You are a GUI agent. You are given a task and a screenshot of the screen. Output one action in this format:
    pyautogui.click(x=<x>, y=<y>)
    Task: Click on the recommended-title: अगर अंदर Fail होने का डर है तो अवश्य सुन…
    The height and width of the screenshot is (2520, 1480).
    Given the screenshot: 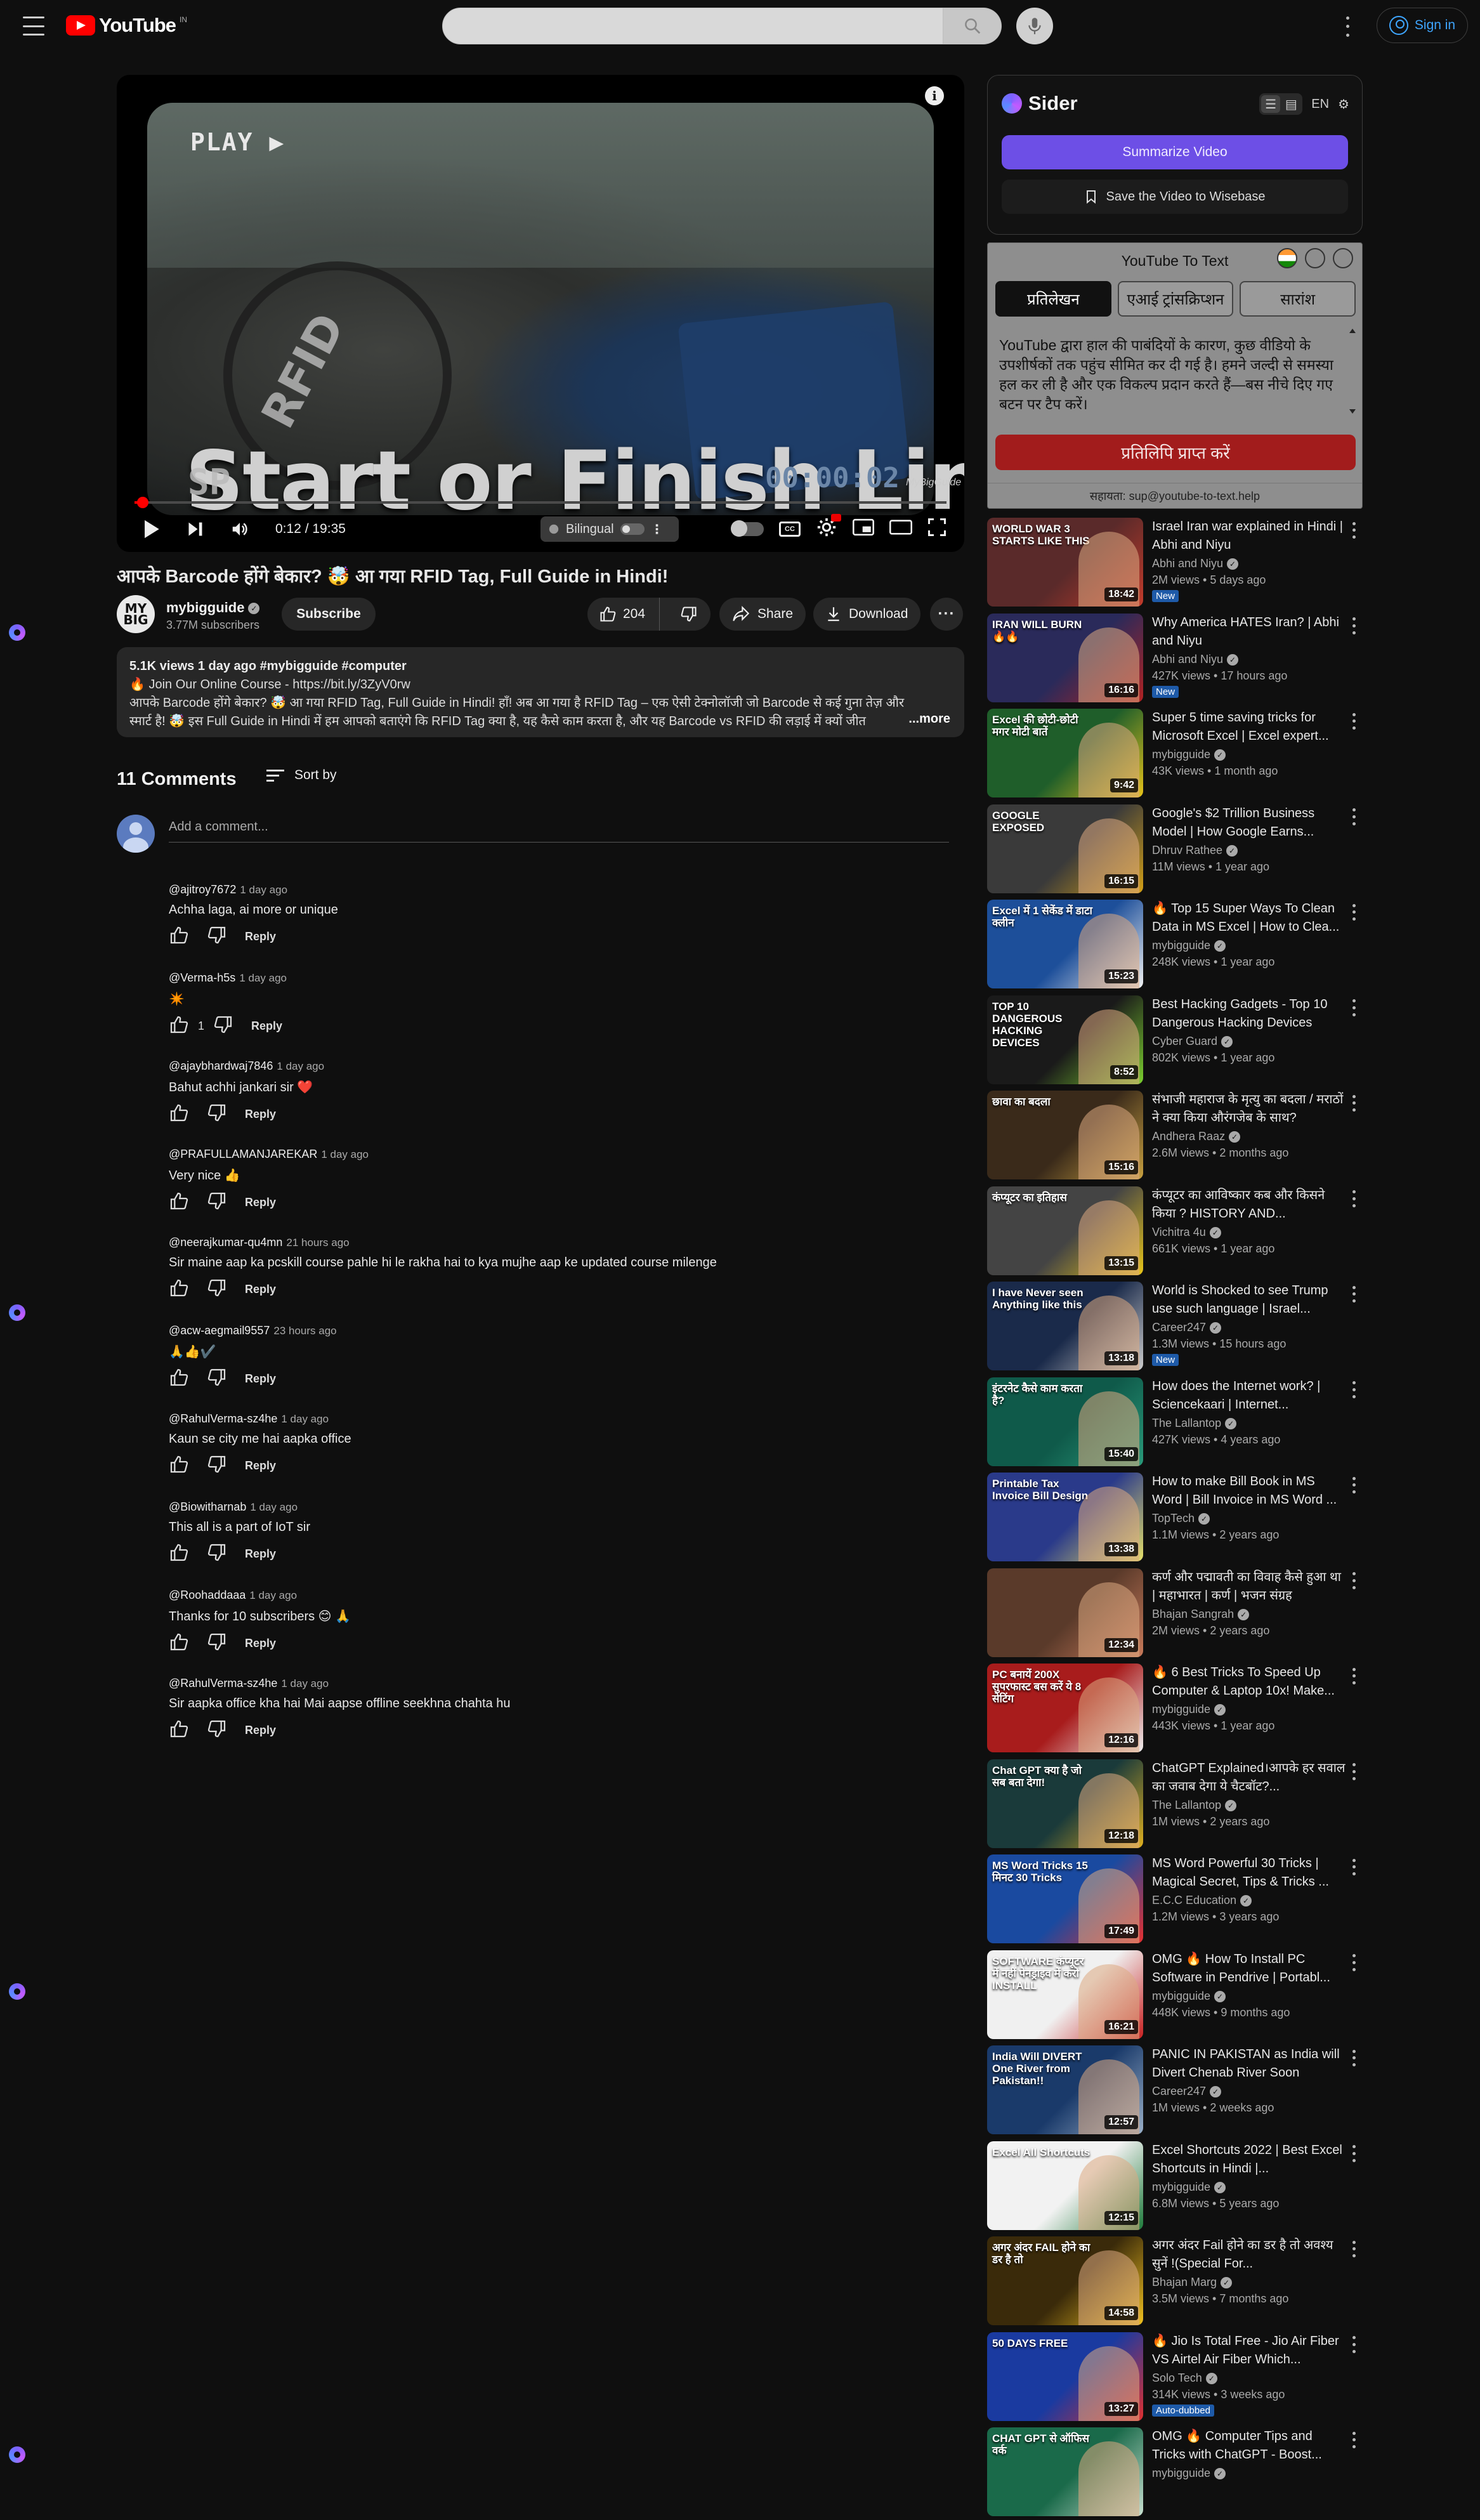 What is the action you would take?
    pyautogui.click(x=1249, y=2254)
    